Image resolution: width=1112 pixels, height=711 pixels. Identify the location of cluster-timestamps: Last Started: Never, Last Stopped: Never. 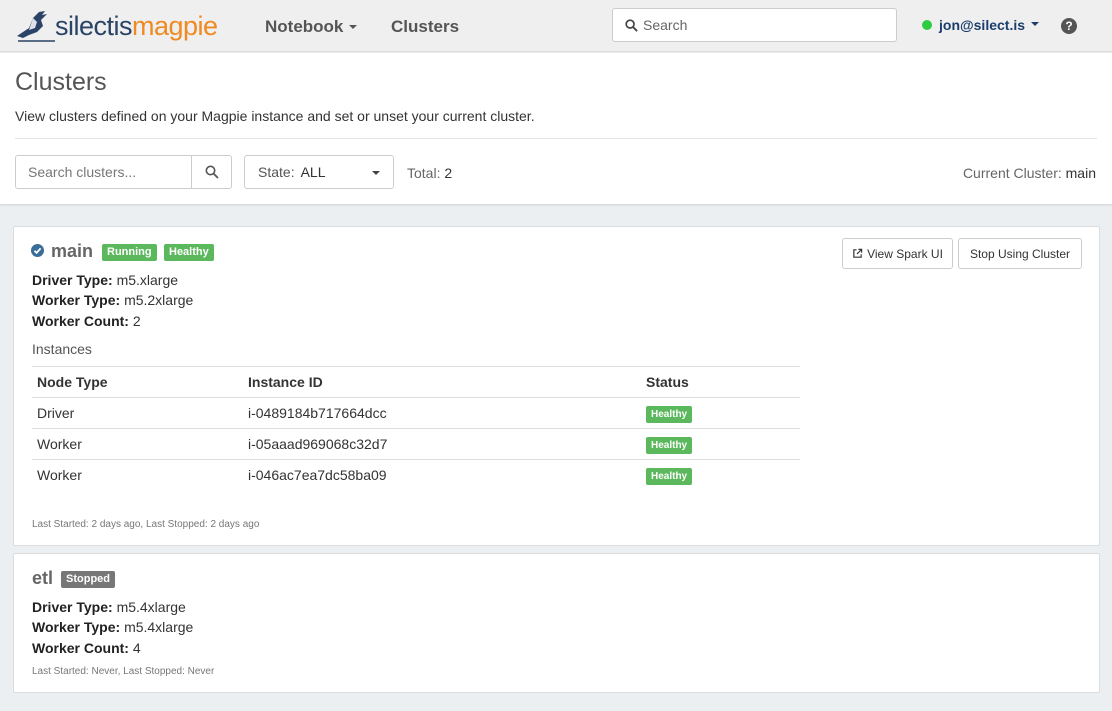
(123, 671).